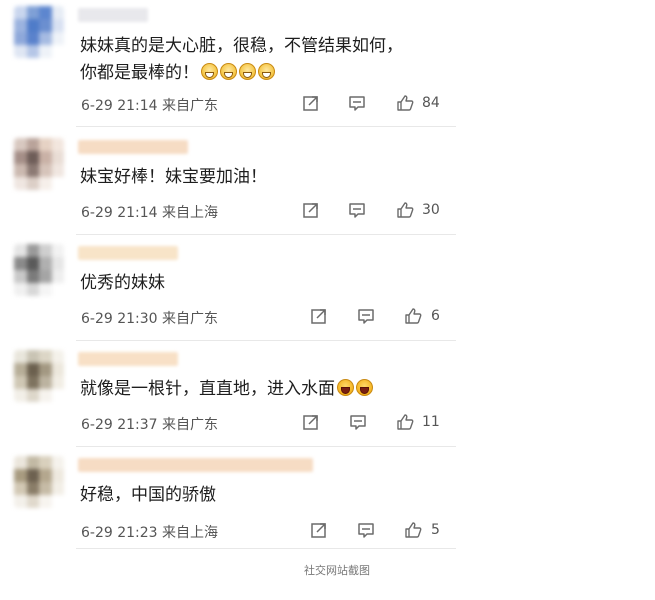 Image resolution: width=655 pixels, height=600 pixels. Describe the element at coordinates (235, 211) in the screenshot. I see `comment-actions: 30` at that location.